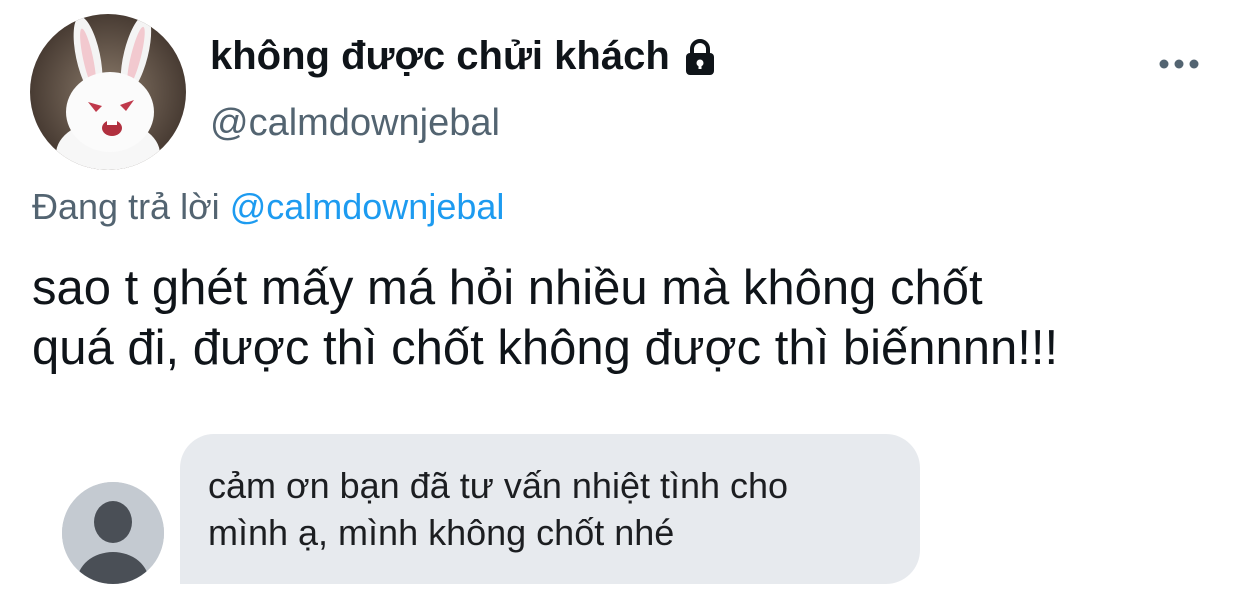 Image resolution: width=1242 pixels, height=616 pixels. I want to click on message-text-line-2: mình ạ, mình không chốt nhé, so click(441, 532).